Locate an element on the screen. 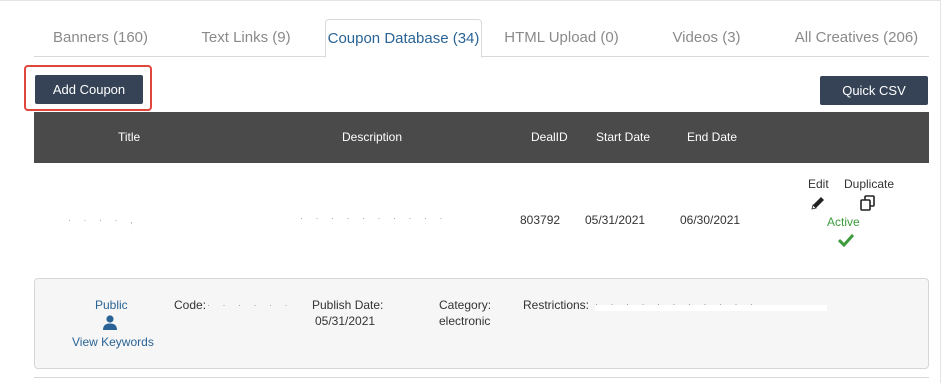  redacted-title: · · · · , is located at coordinates (103, 220).